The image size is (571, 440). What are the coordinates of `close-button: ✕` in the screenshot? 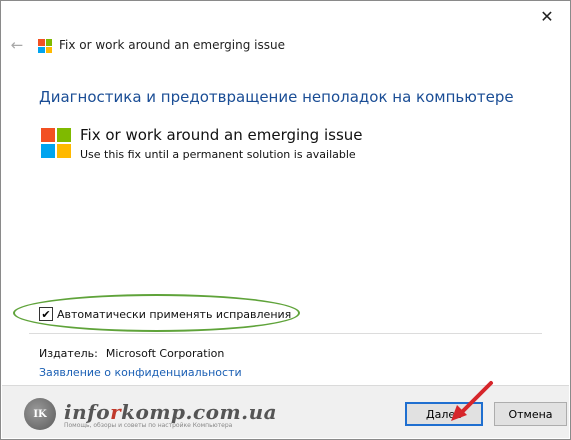 It's located at (547, 16).